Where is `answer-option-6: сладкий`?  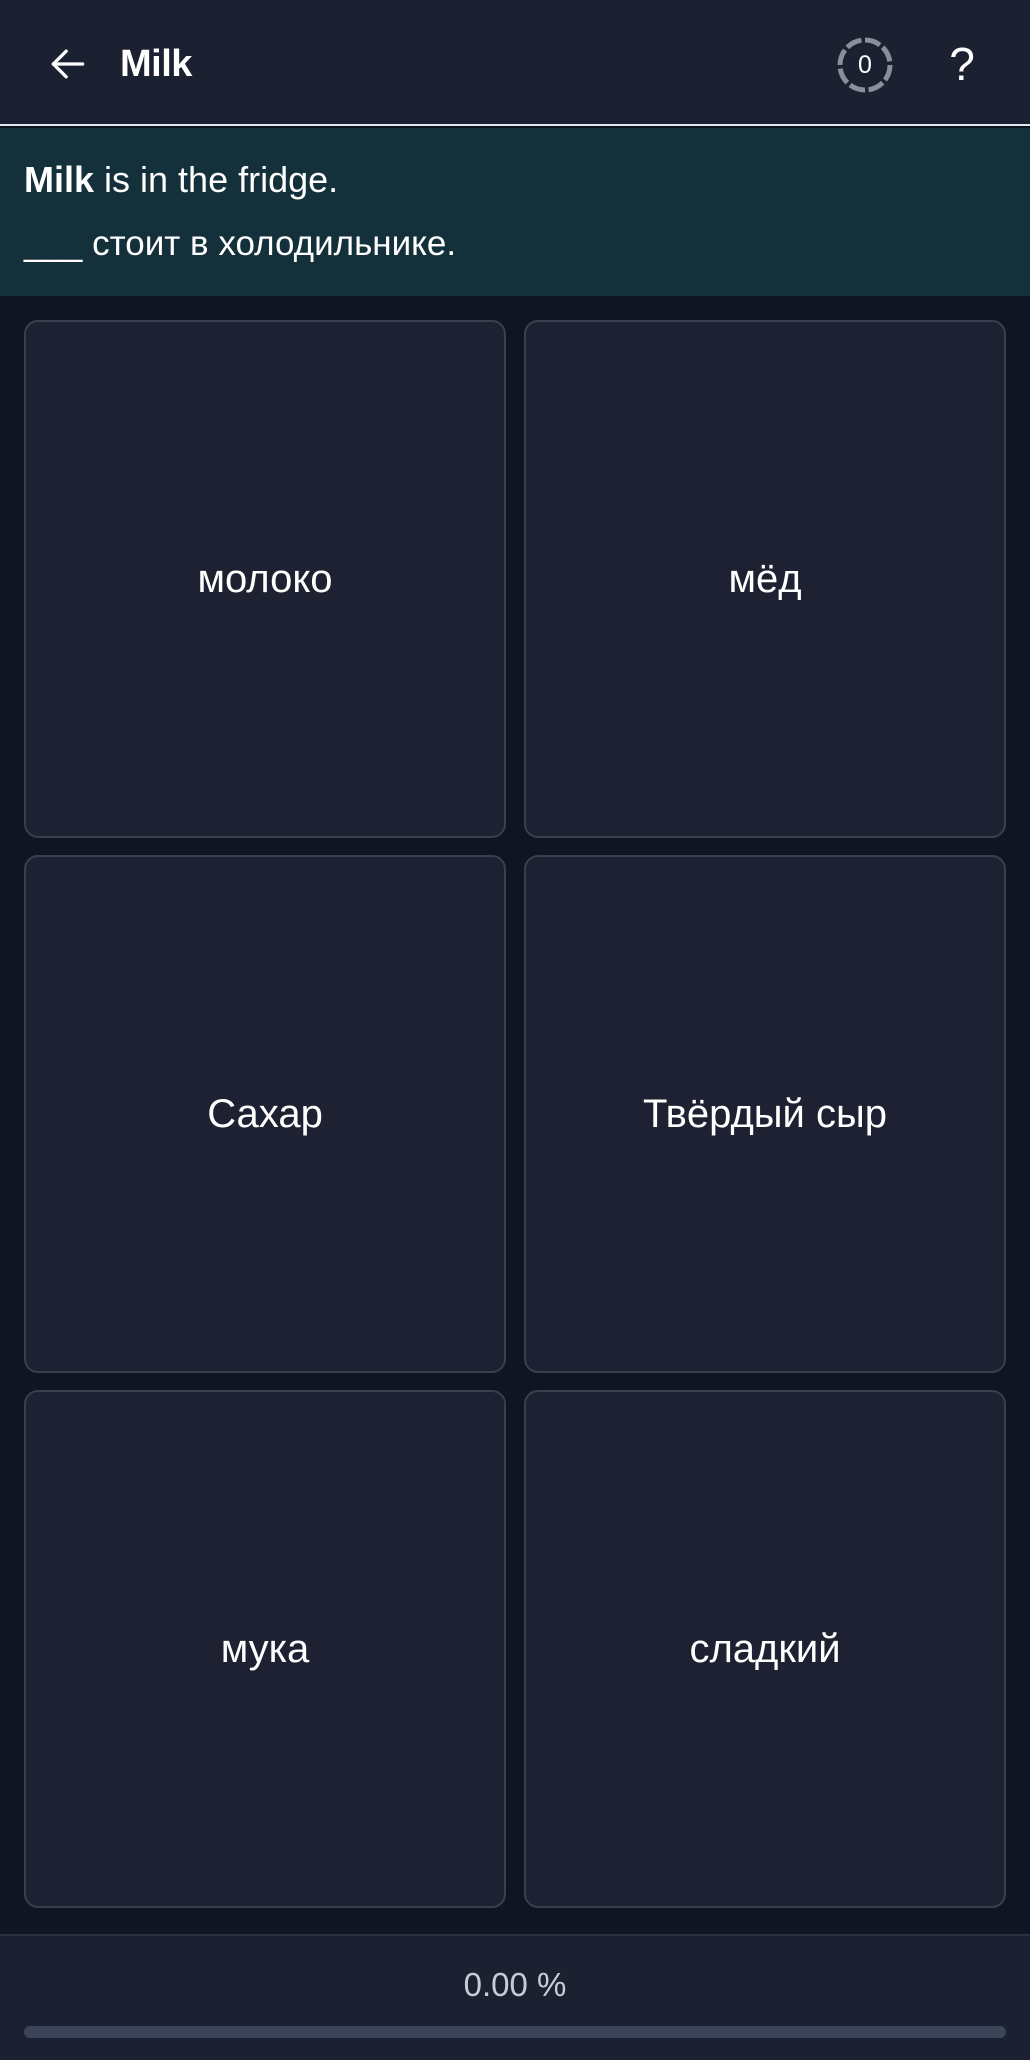 answer-option-6: сладкий is located at coordinates (765, 1649).